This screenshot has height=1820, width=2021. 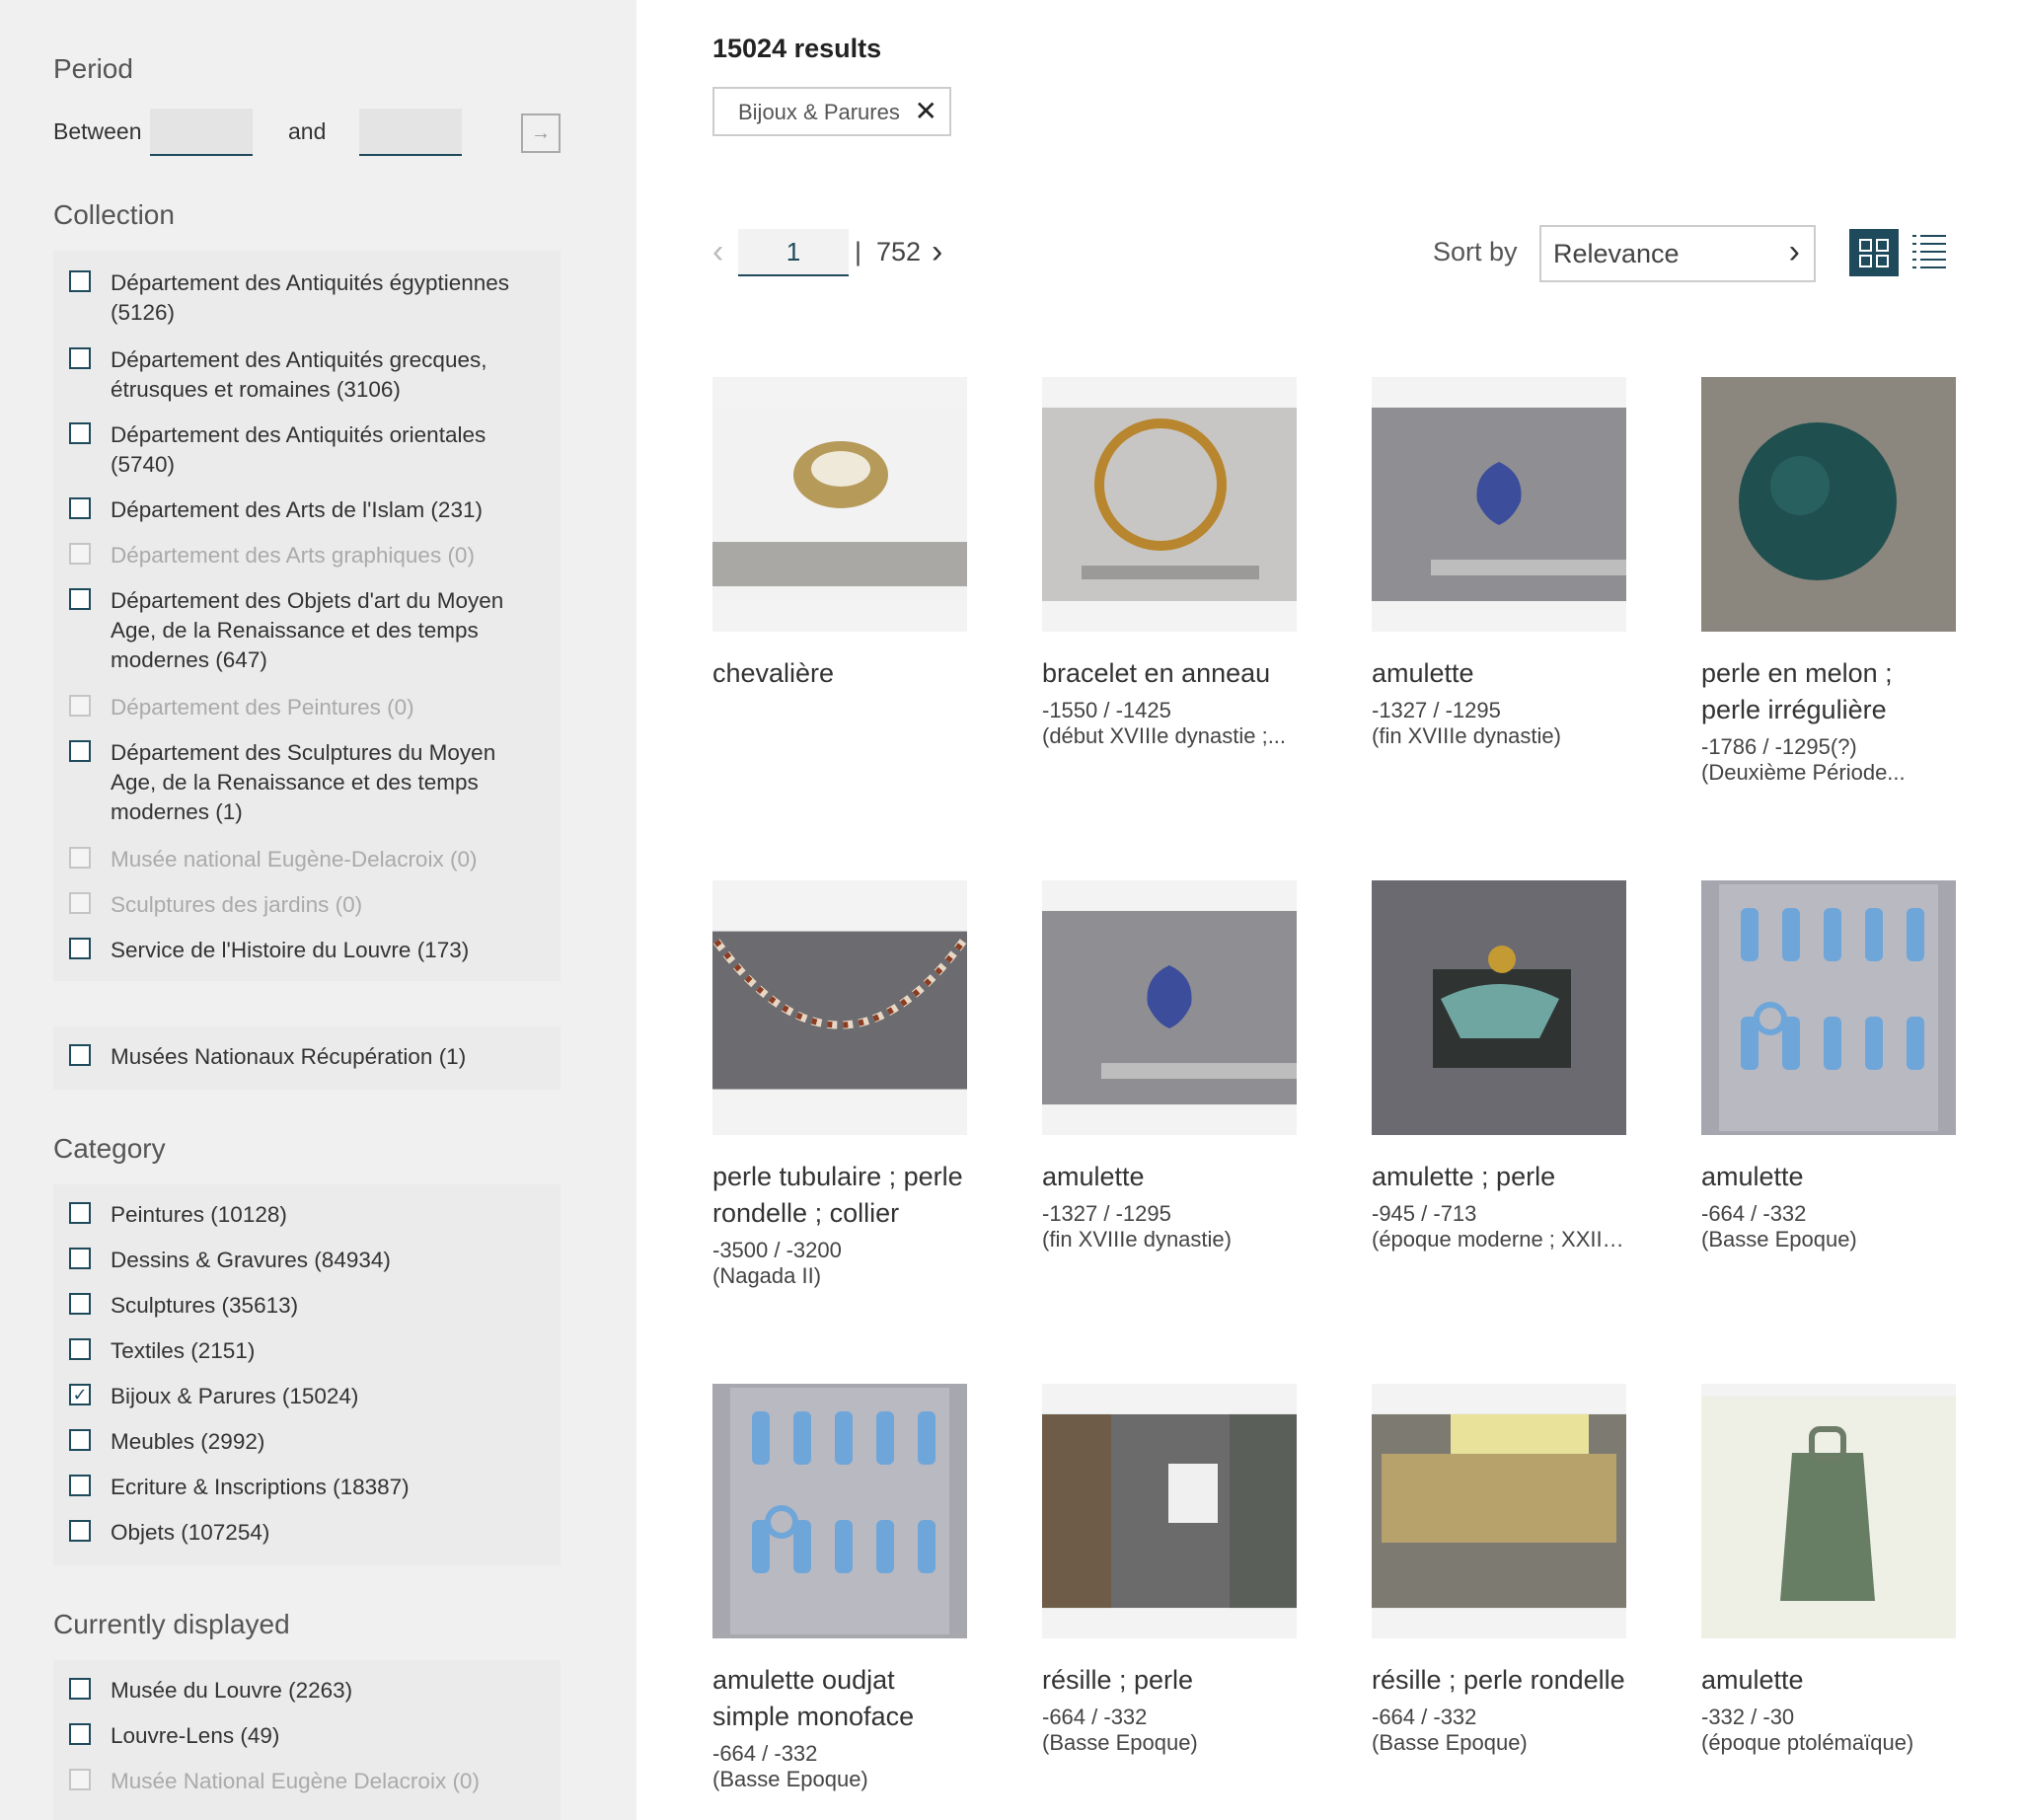 I want to click on results-count: 15024 results, so click(x=797, y=48).